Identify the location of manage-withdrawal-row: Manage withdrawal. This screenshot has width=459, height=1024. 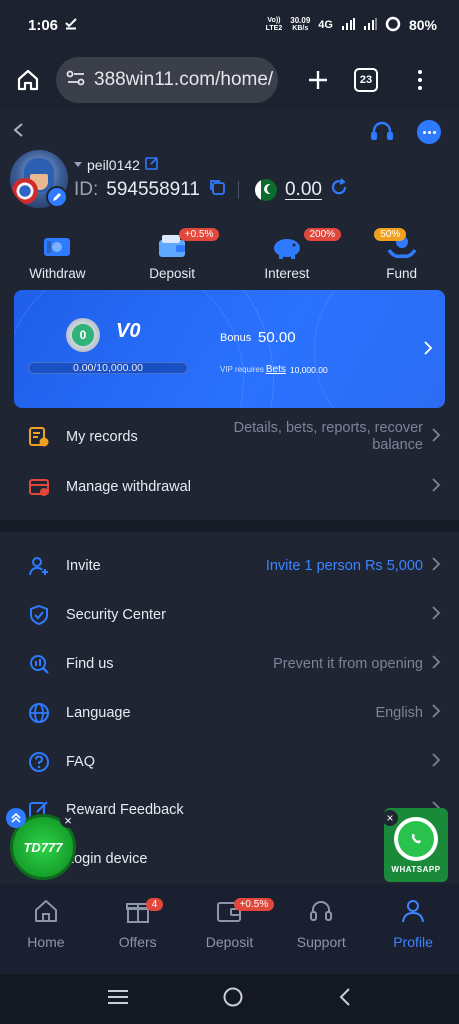
(229, 487).